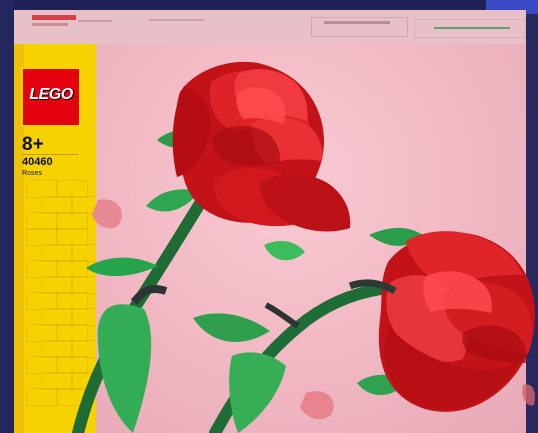  What do you see at coordinates (282, 315) in the screenshot?
I see `stem-connector` at bounding box center [282, 315].